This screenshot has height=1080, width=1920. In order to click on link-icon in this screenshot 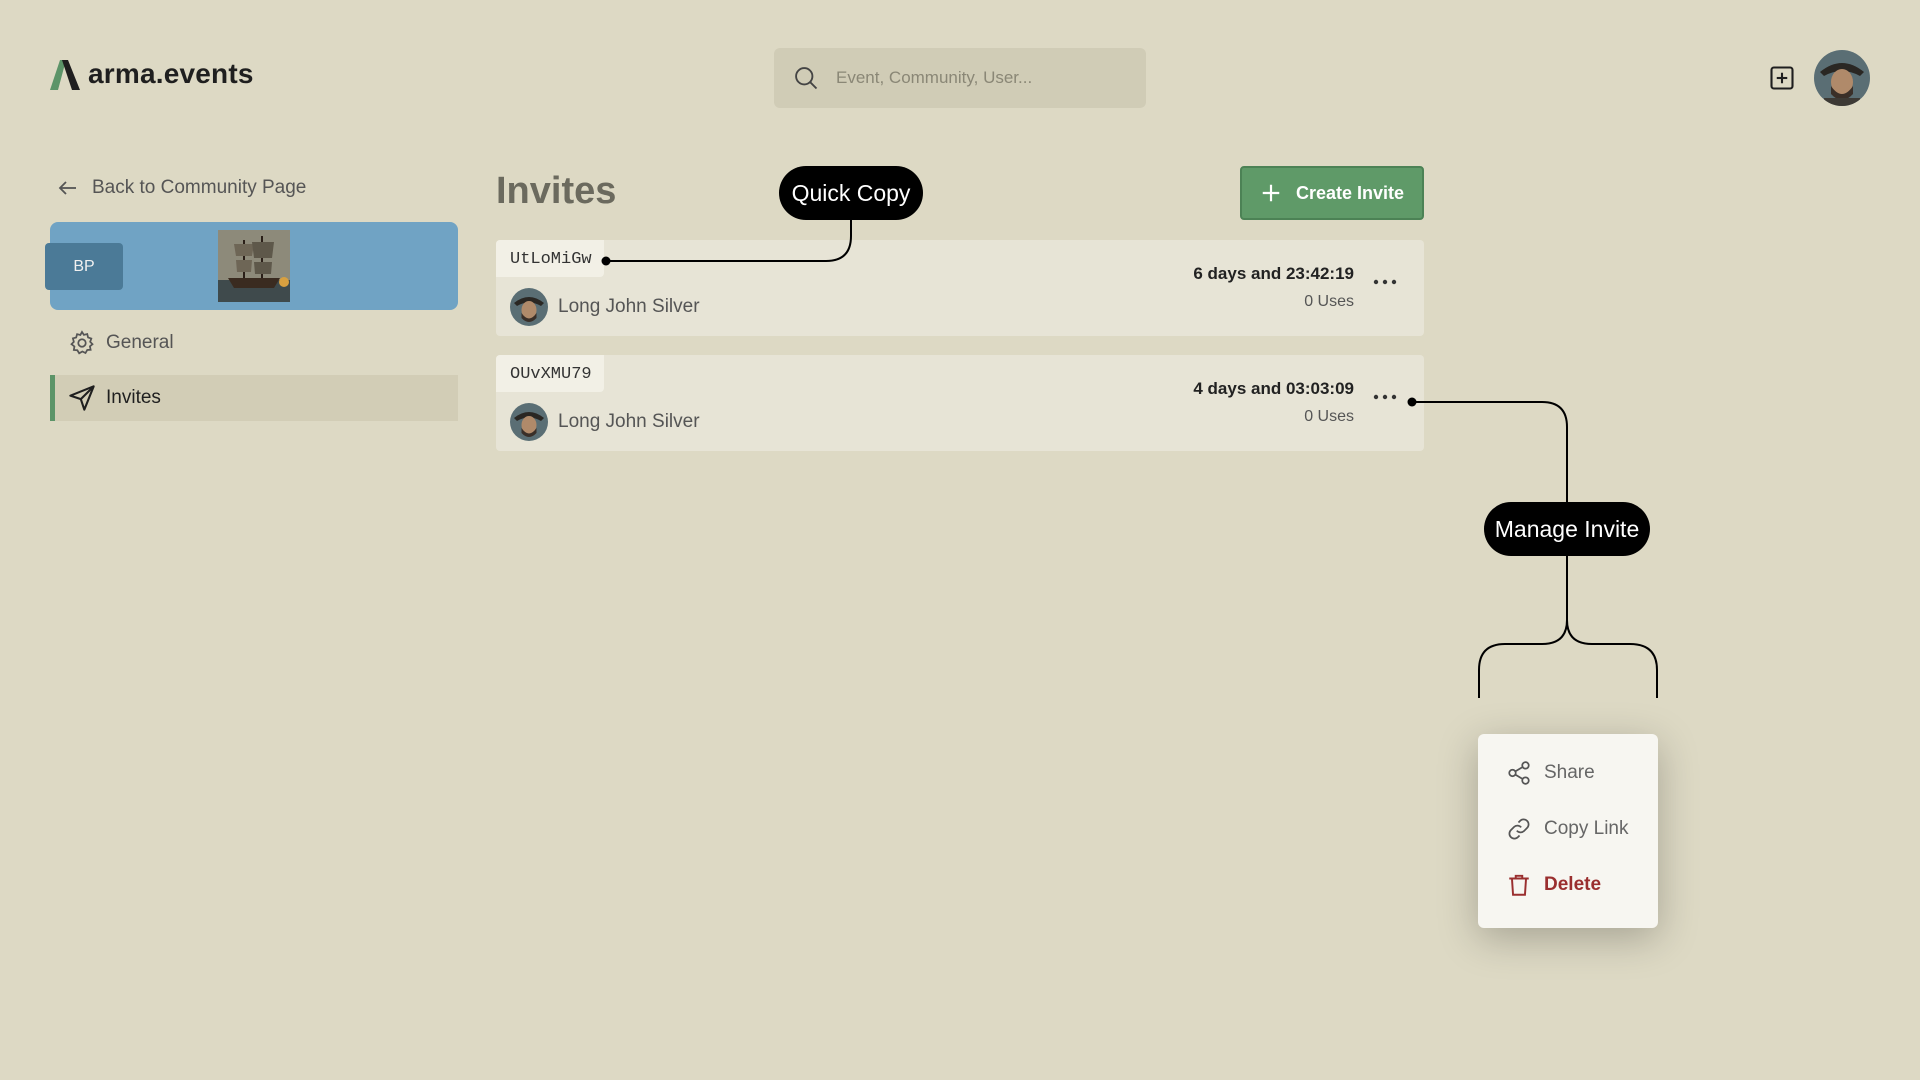, I will do `click(1519, 829)`.